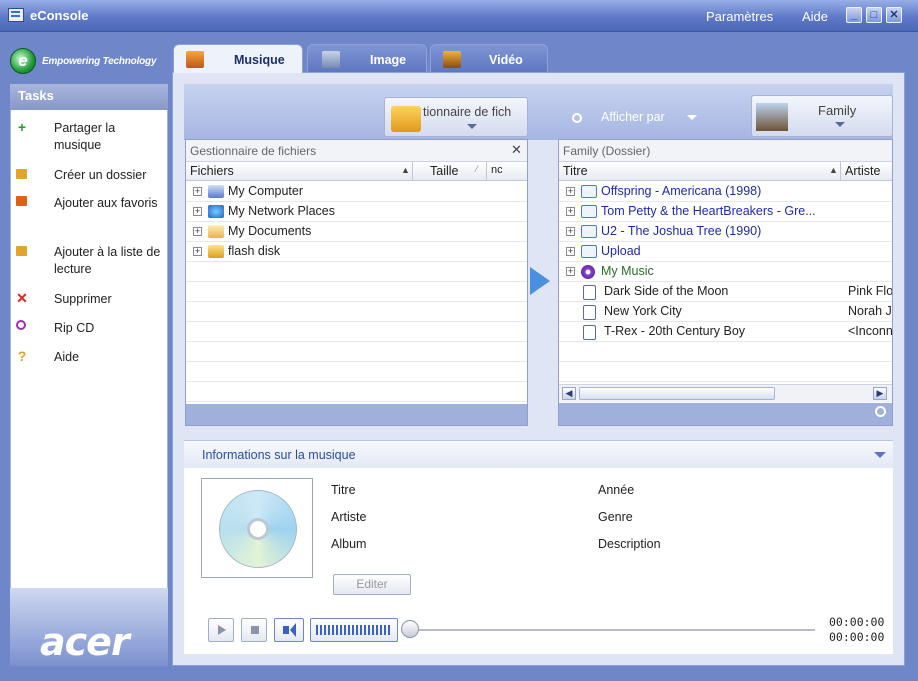 This screenshot has height=681, width=918. I want to click on col-title: Titre, so click(575, 171).